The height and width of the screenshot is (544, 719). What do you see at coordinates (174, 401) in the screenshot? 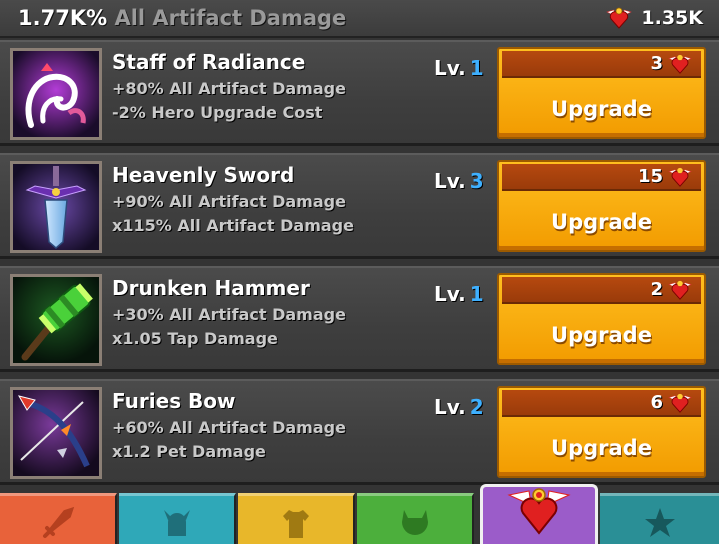
I see `artifact-name: Furies Bow` at bounding box center [174, 401].